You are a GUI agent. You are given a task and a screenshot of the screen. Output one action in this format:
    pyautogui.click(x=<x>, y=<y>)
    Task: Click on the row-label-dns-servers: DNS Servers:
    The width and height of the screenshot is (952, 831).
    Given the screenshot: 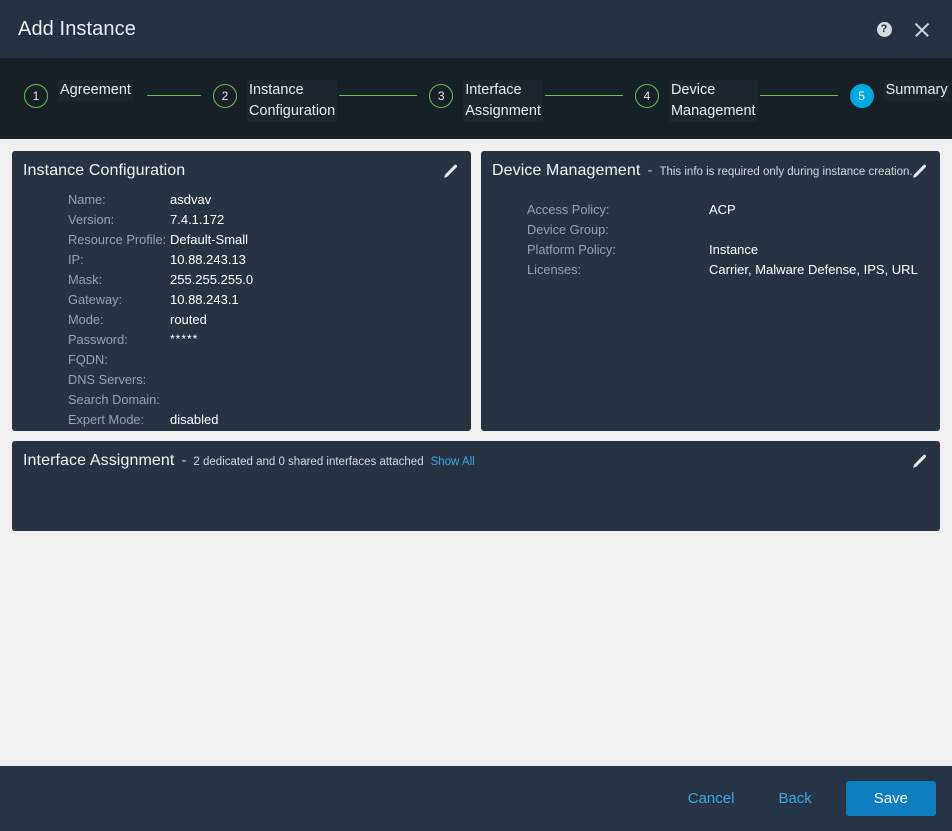 What is the action you would take?
    pyautogui.click(x=107, y=379)
    